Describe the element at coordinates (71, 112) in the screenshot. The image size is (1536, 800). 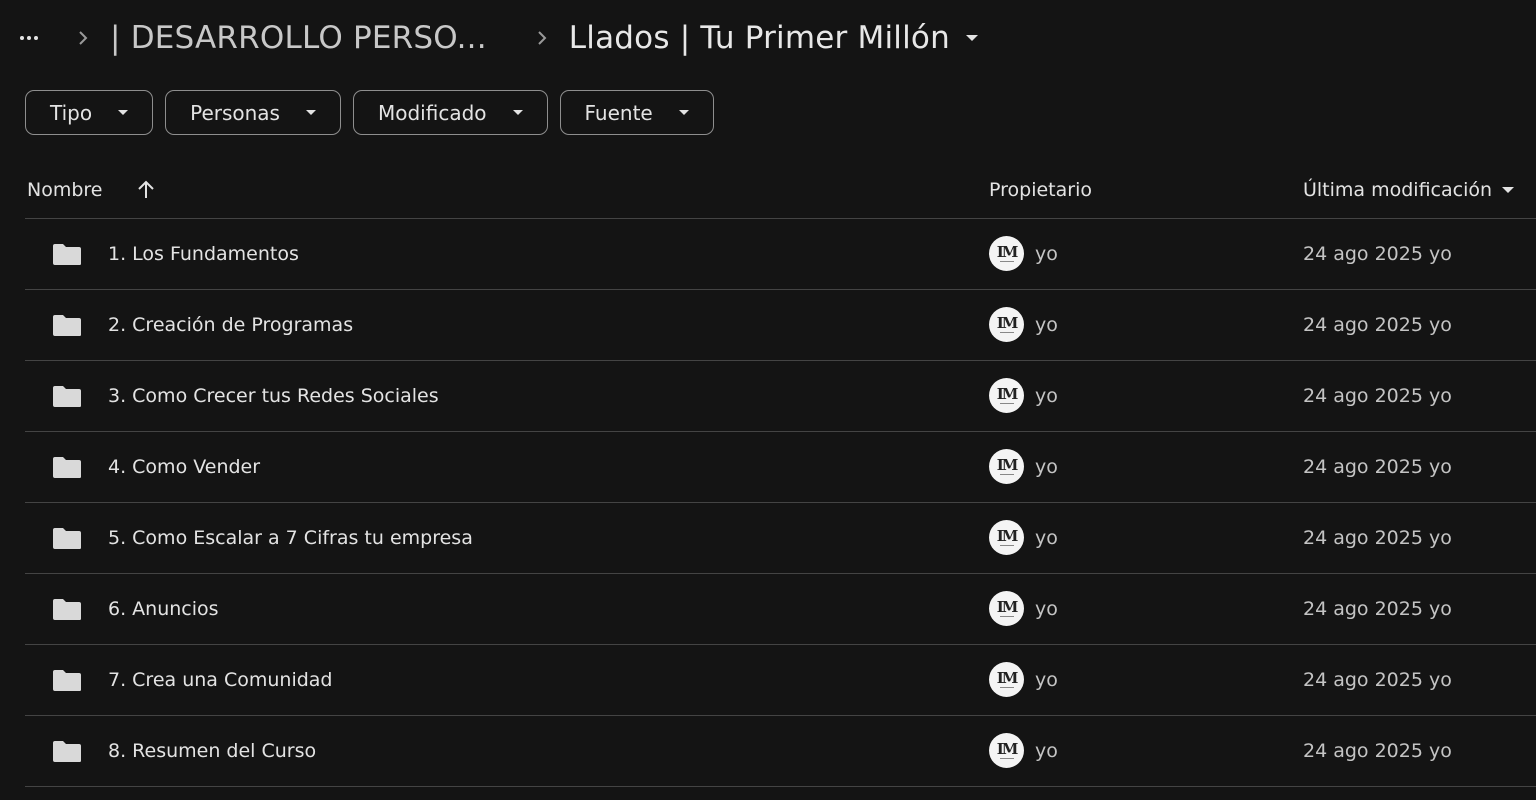
I see `filter-label: Tipo` at that location.